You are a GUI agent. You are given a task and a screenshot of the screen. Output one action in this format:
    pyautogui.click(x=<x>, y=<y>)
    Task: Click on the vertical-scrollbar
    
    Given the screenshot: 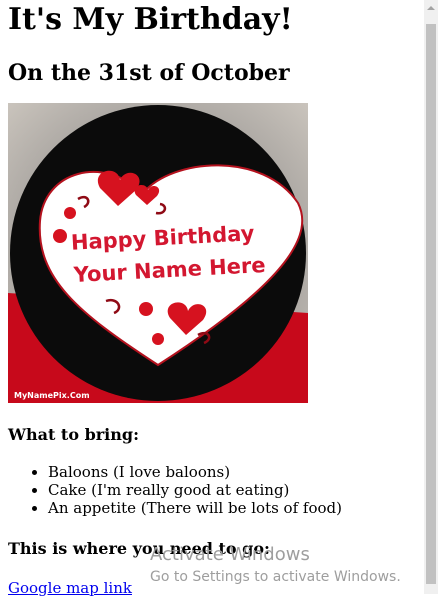 What is the action you would take?
    pyautogui.click(x=431, y=297)
    